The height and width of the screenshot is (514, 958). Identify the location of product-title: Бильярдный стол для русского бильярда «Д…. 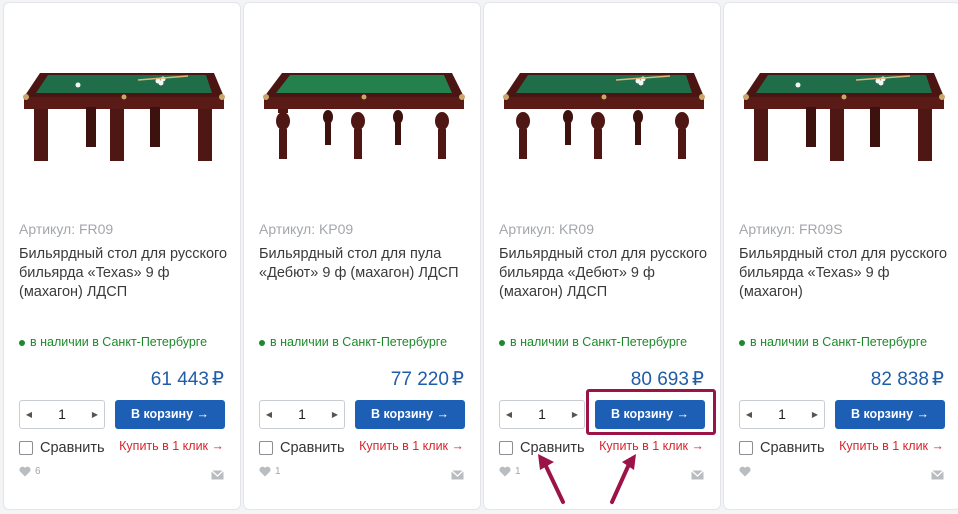
(604, 273).